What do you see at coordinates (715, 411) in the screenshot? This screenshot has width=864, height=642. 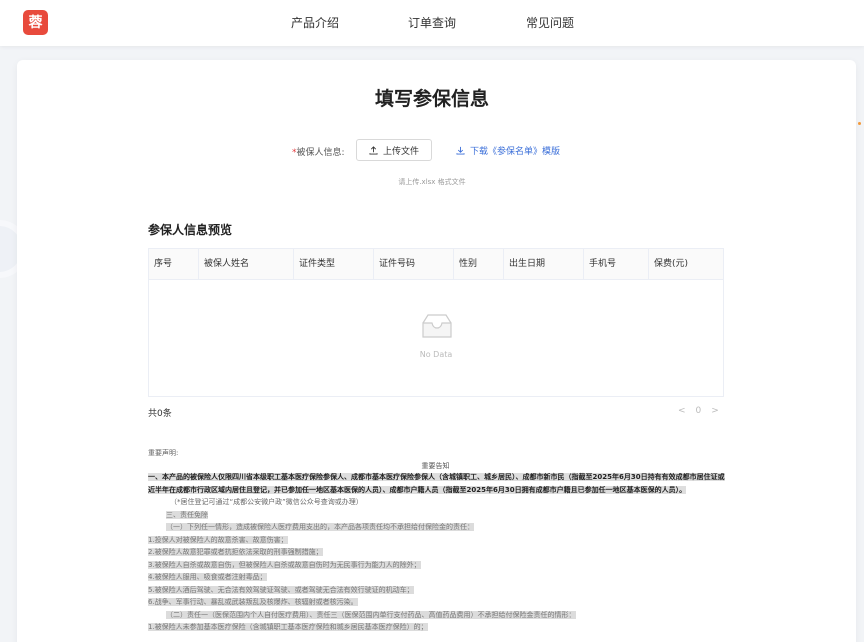 I see `next-page-button: >` at bounding box center [715, 411].